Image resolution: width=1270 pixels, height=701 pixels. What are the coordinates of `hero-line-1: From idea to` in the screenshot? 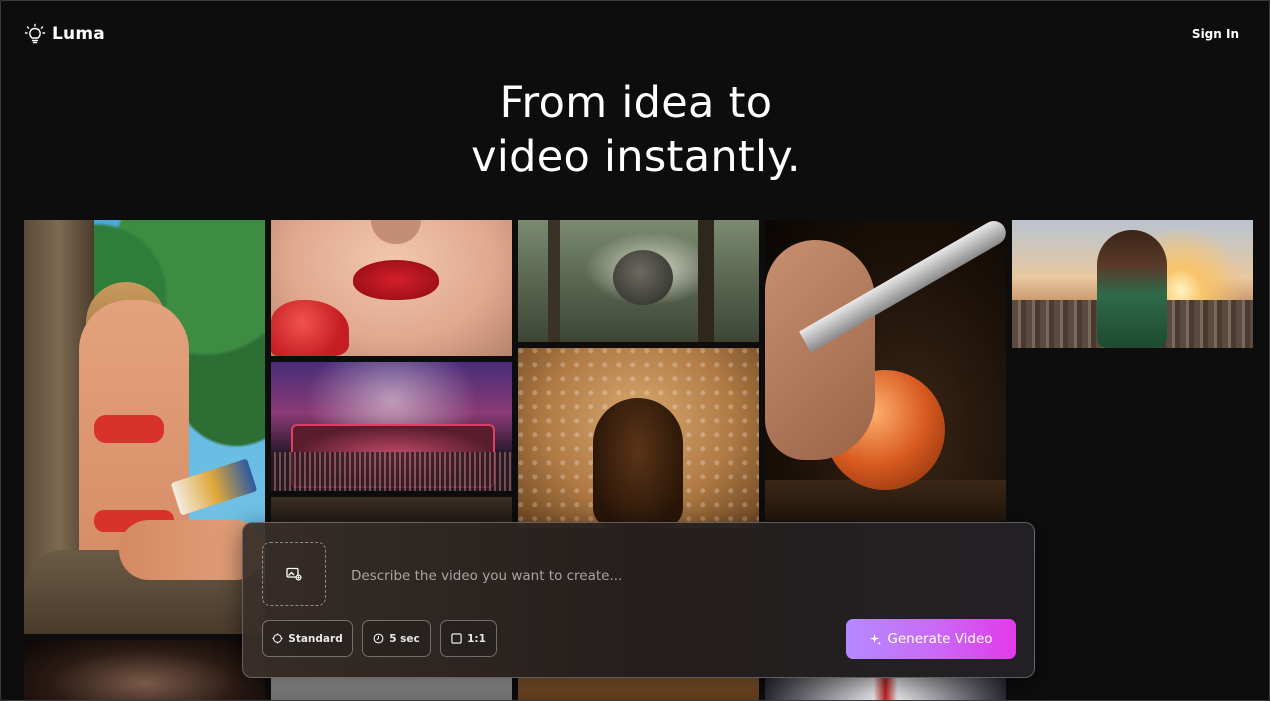 It's located at (636, 103).